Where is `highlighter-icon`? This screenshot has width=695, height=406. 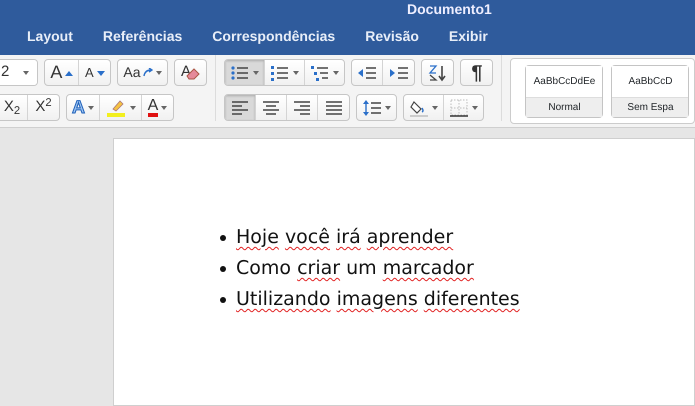
highlighter-icon is located at coordinates (116, 108).